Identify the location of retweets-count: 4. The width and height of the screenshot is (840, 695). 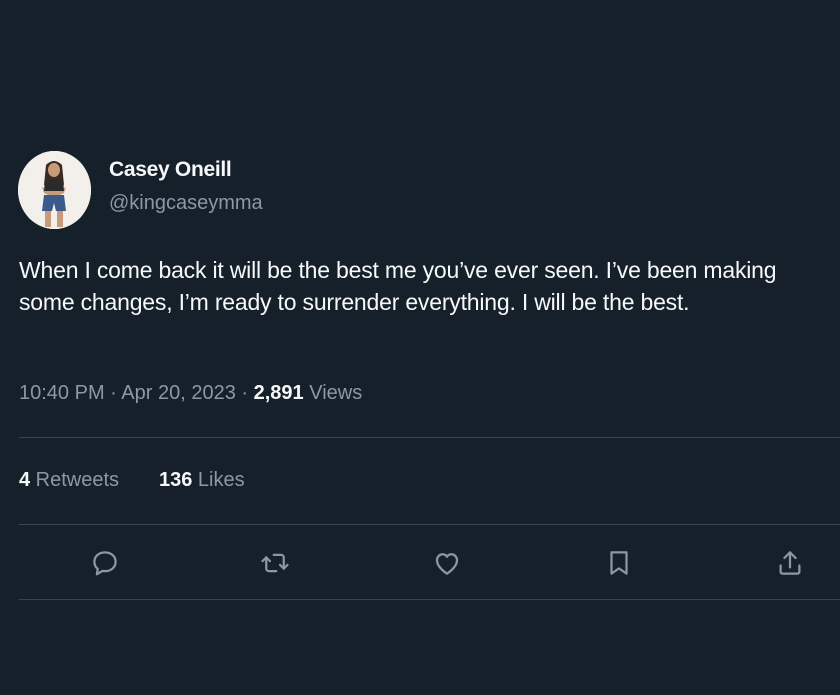
(25, 480).